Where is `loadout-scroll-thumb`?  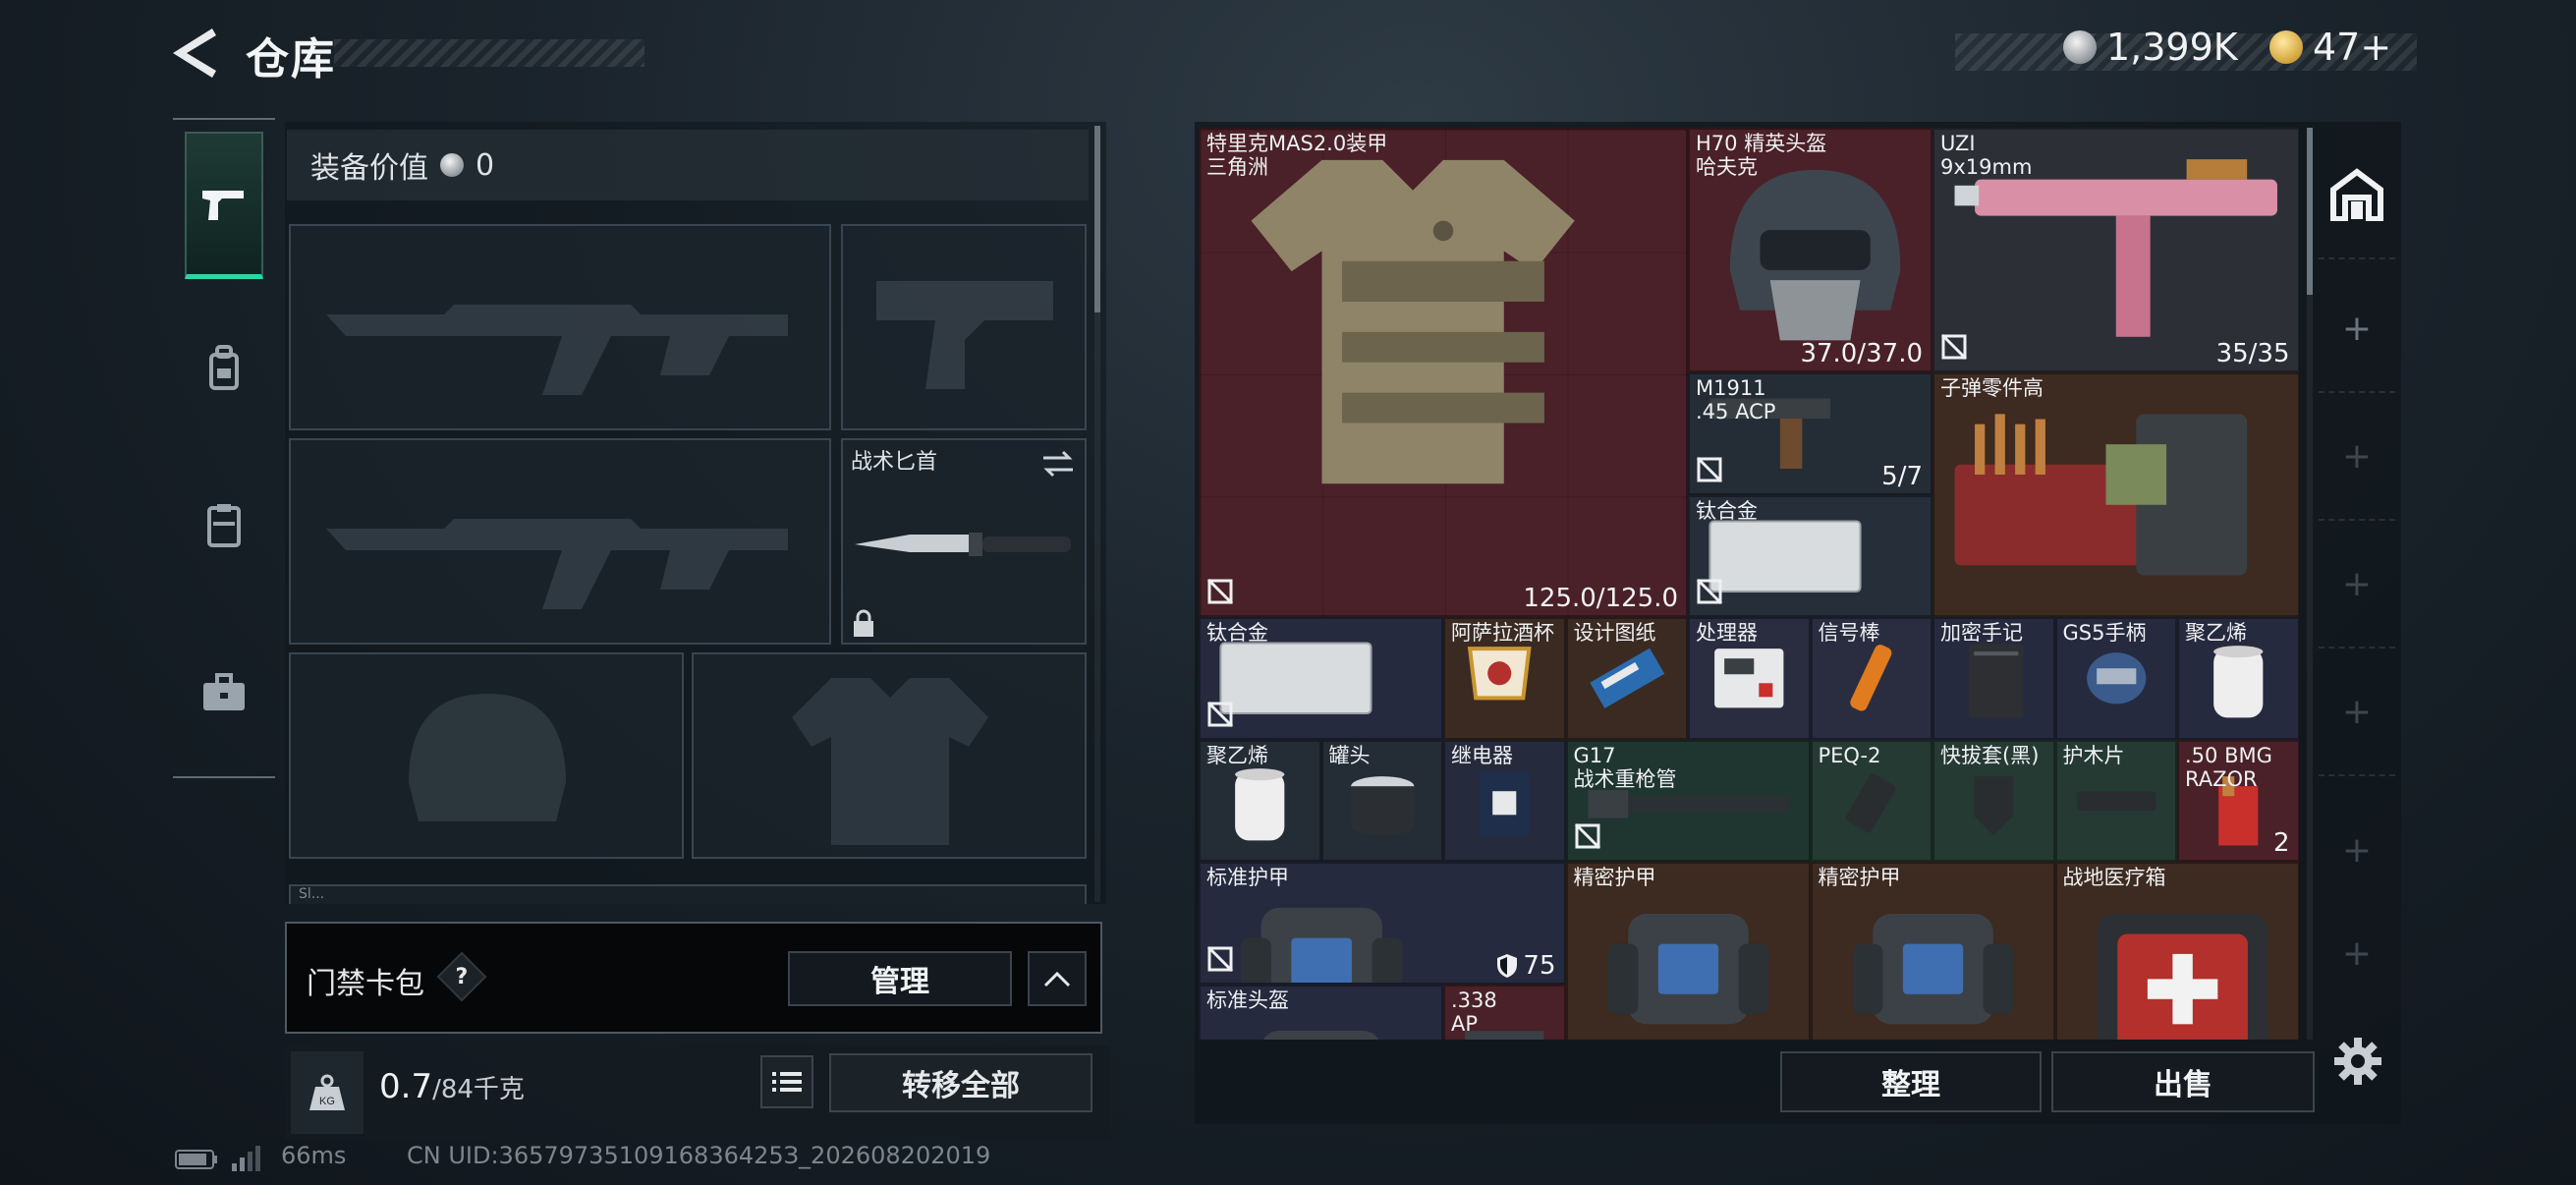
loadout-scroll-thumb is located at coordinates (1097, 219).